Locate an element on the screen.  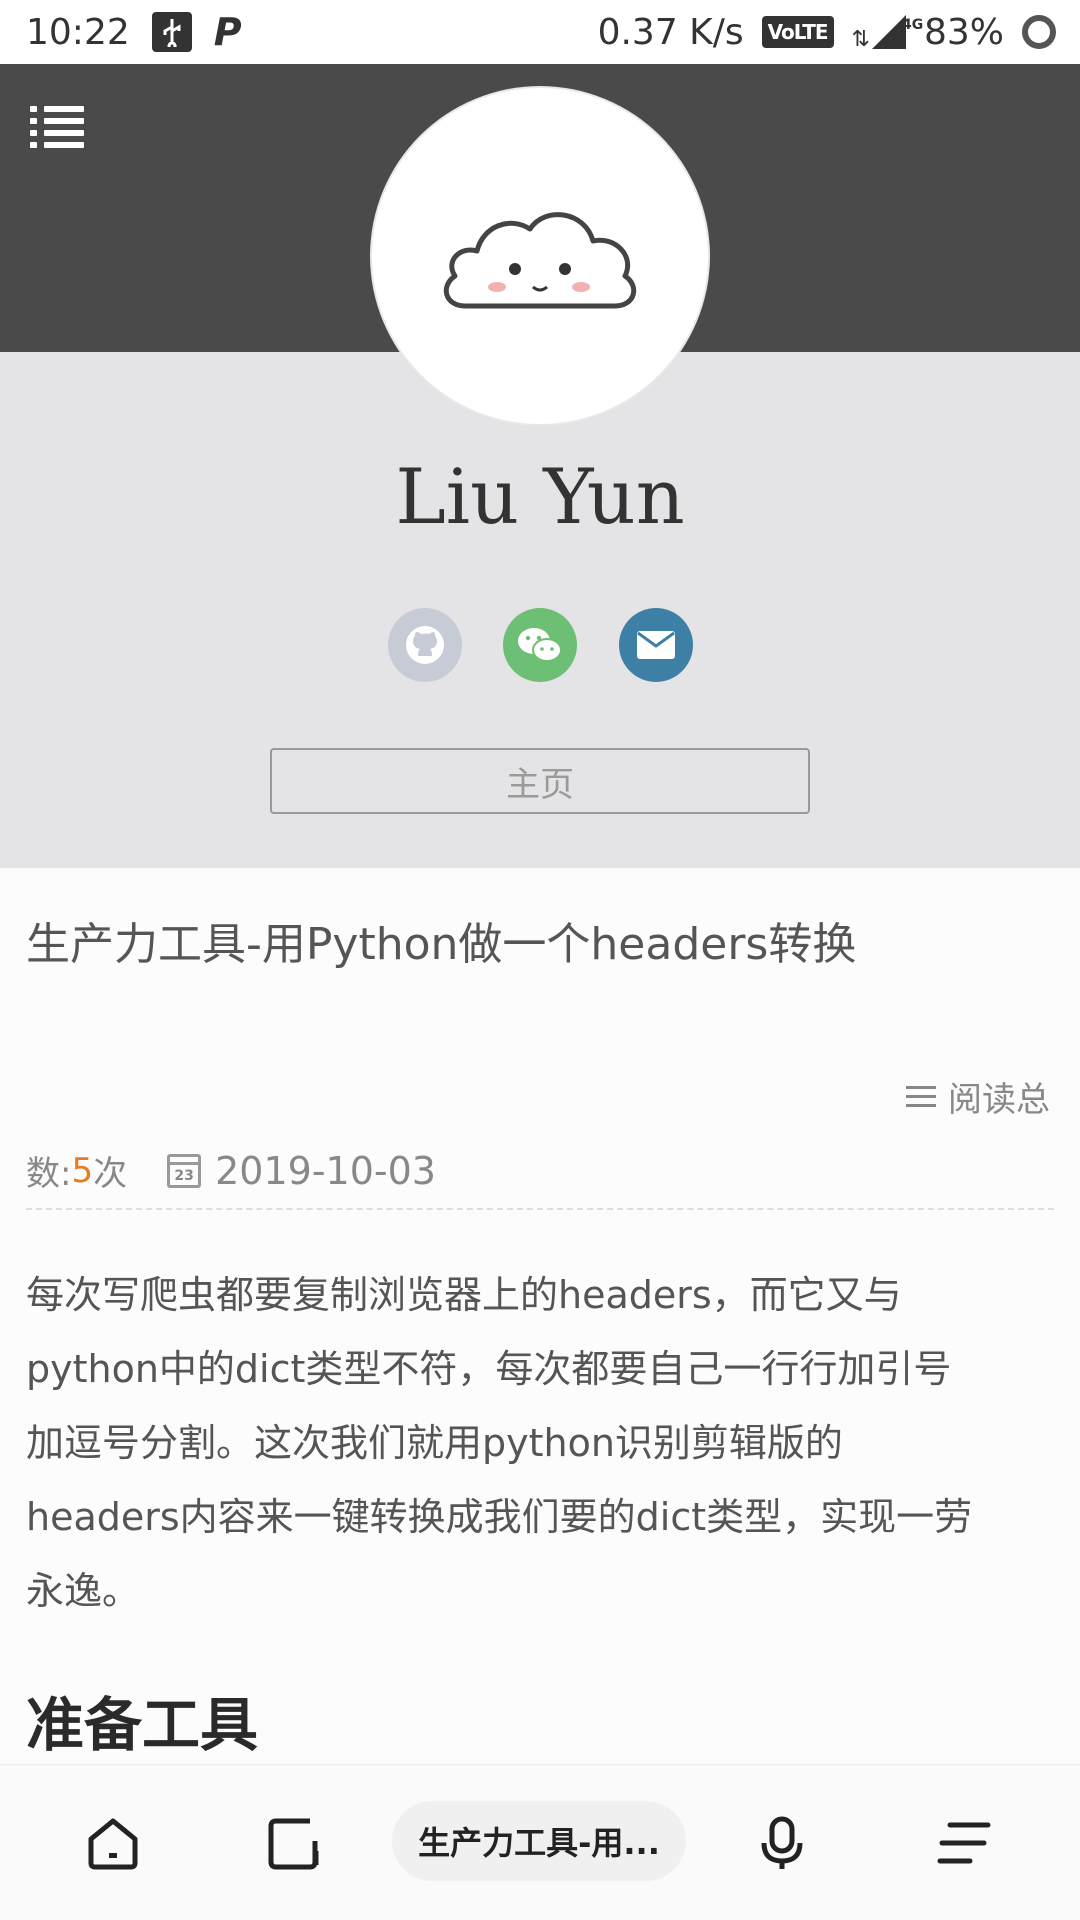
status-time: 10:22 is located at coordinates (78, 32).